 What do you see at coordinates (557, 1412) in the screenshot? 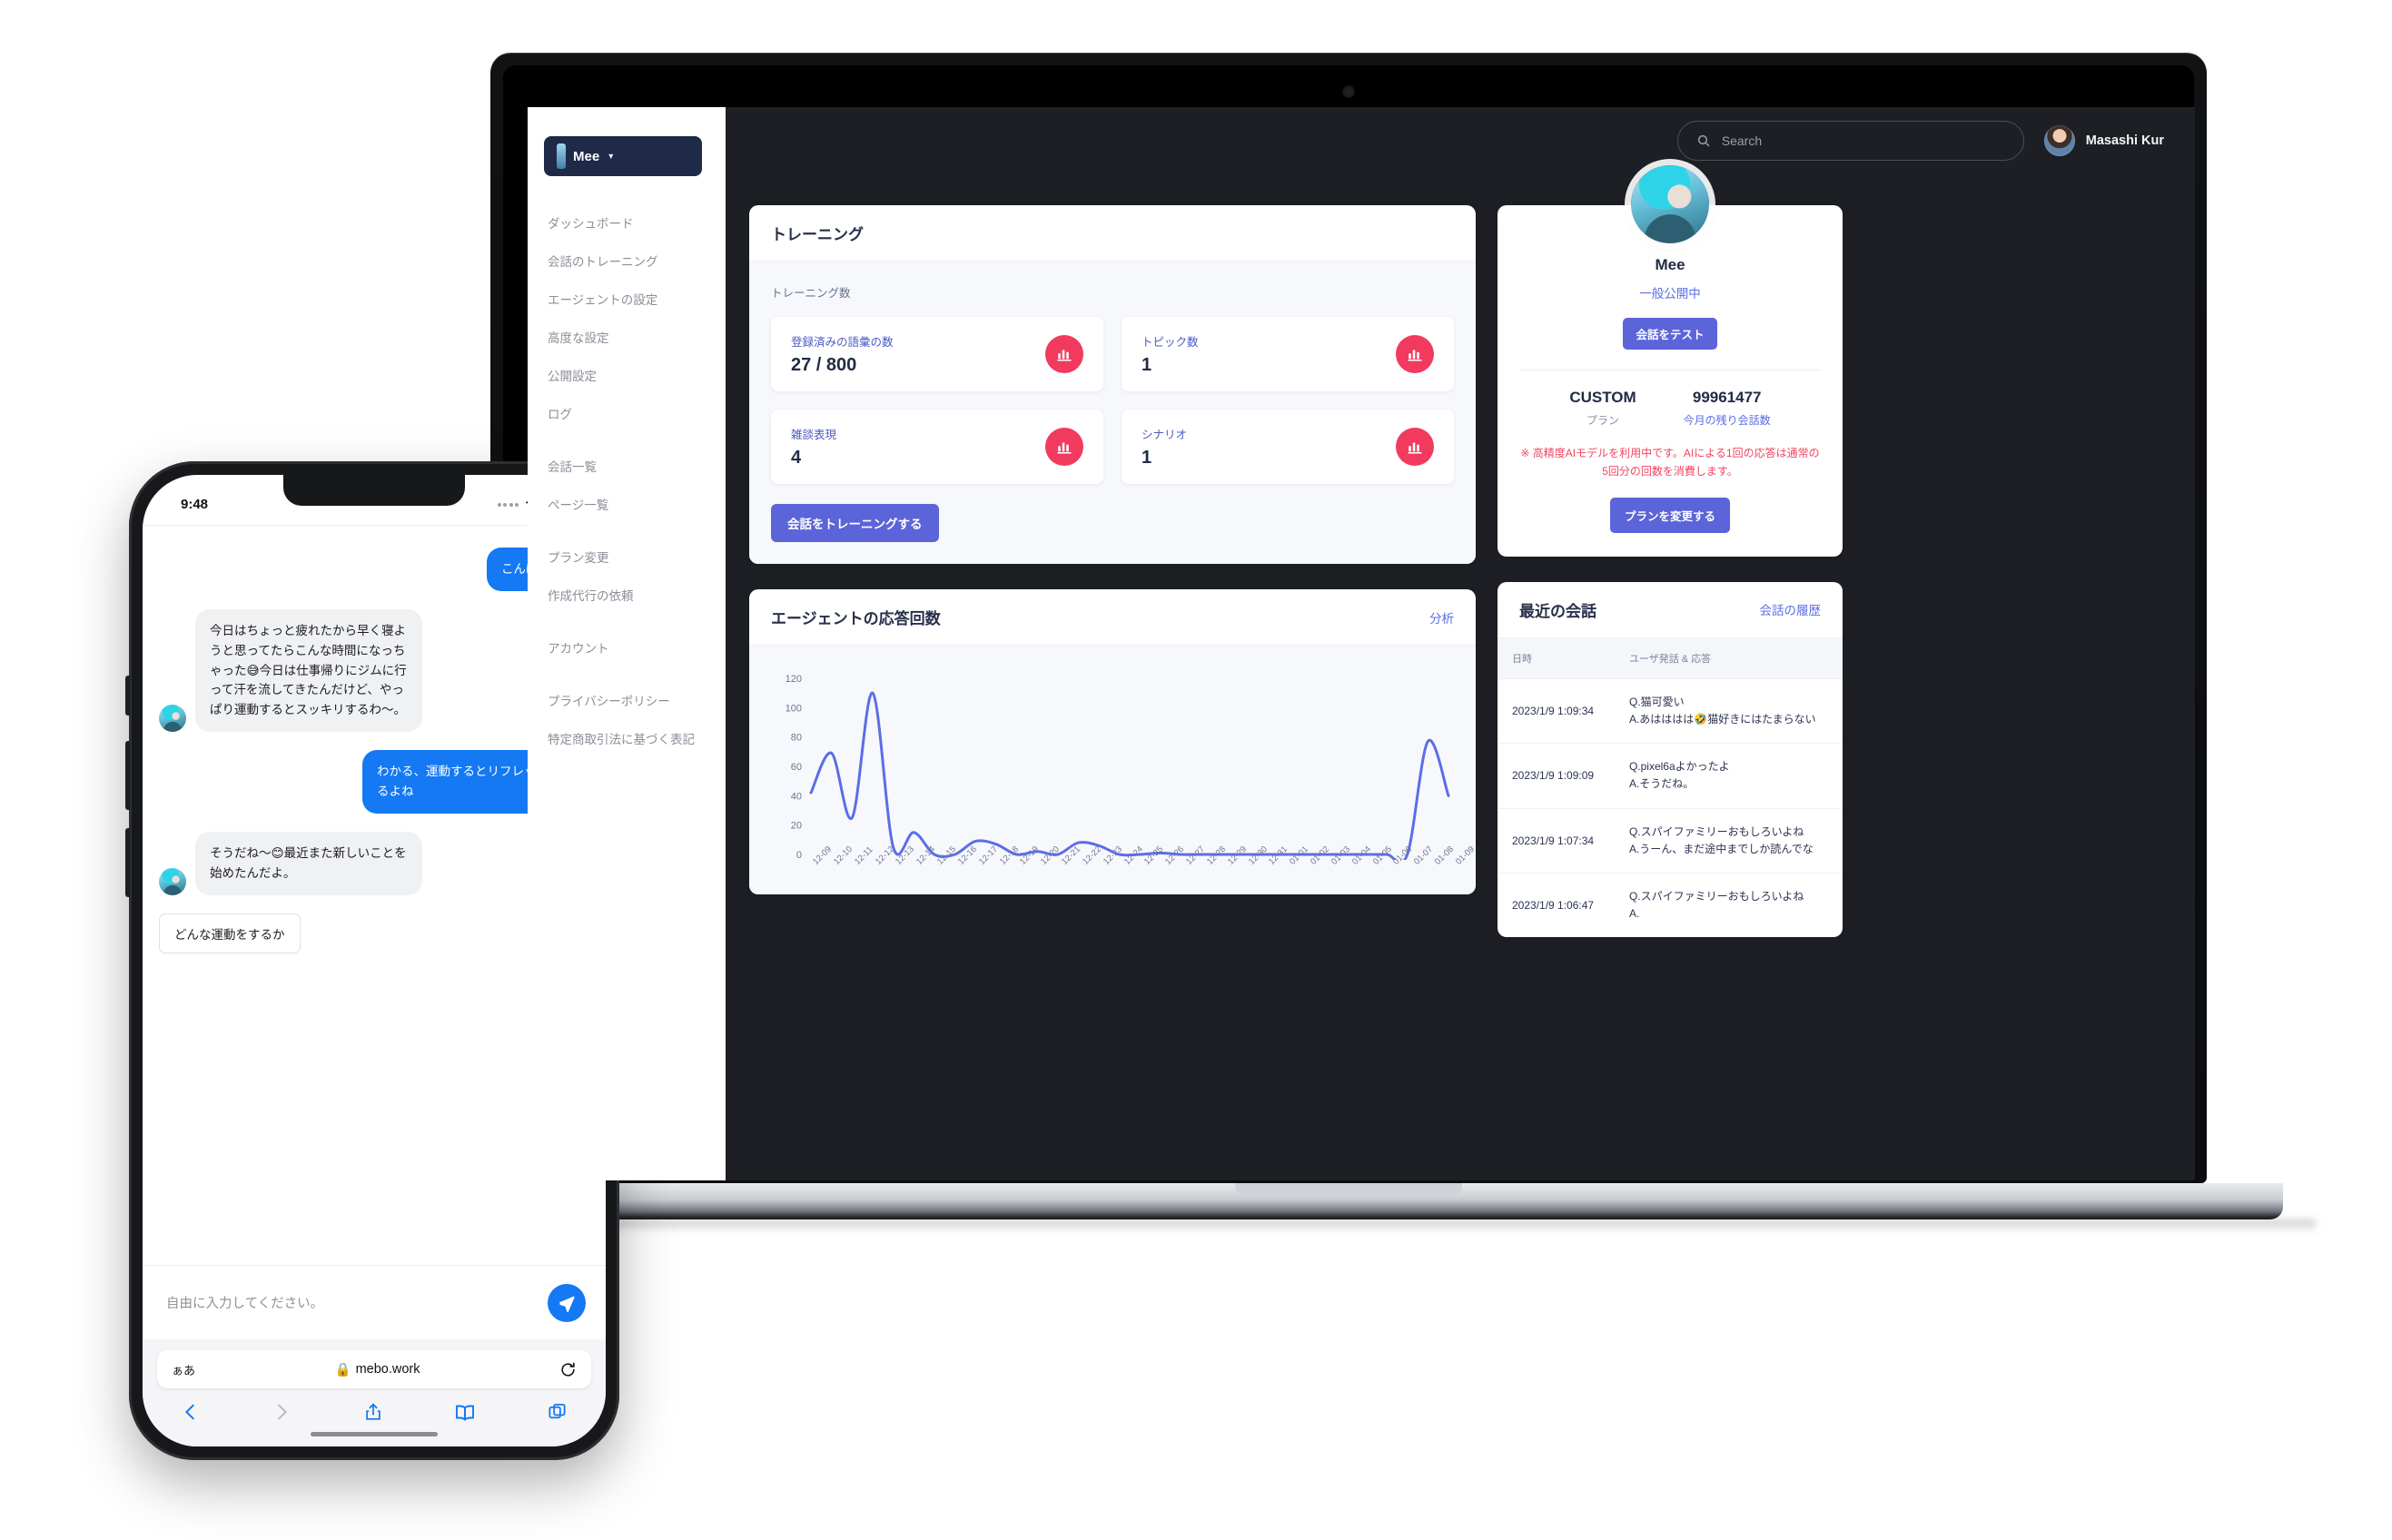
I see `tabs-icon` at bounding box center [557, 1412].